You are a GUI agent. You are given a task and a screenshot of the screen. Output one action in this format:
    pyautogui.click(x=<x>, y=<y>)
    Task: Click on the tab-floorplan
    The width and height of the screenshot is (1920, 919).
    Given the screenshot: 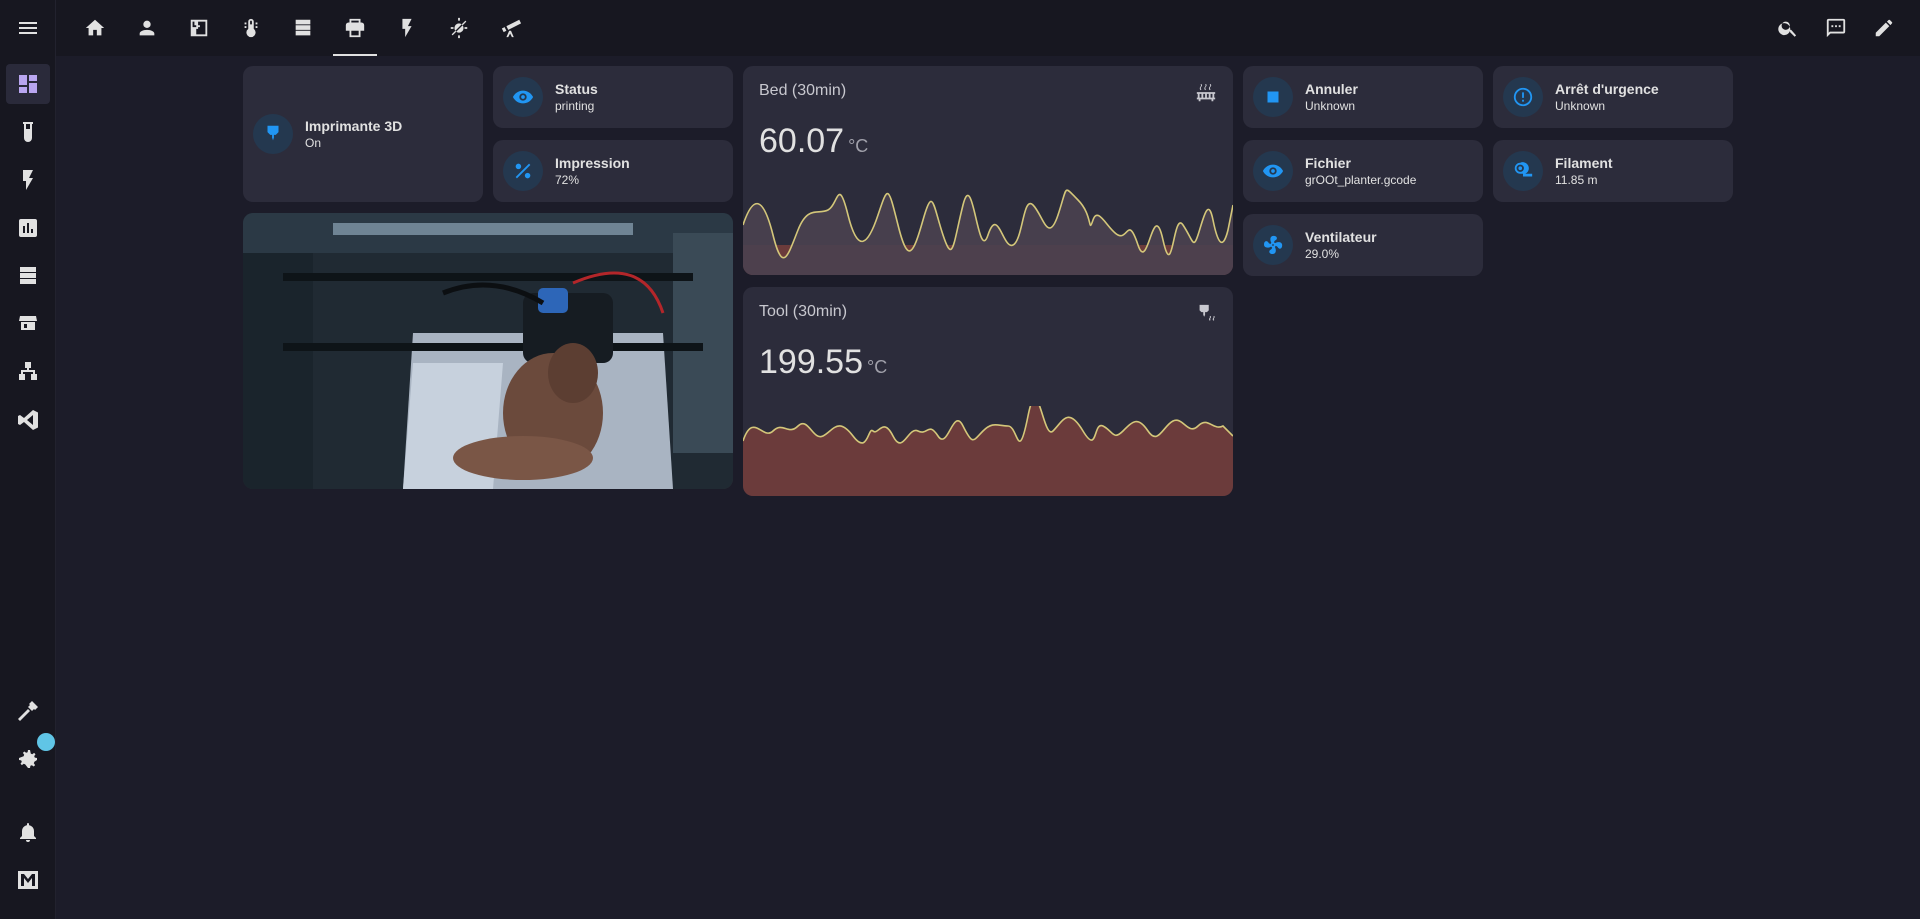 What is the action you would take?
    pyautogui.click(x=199, y=28)
    